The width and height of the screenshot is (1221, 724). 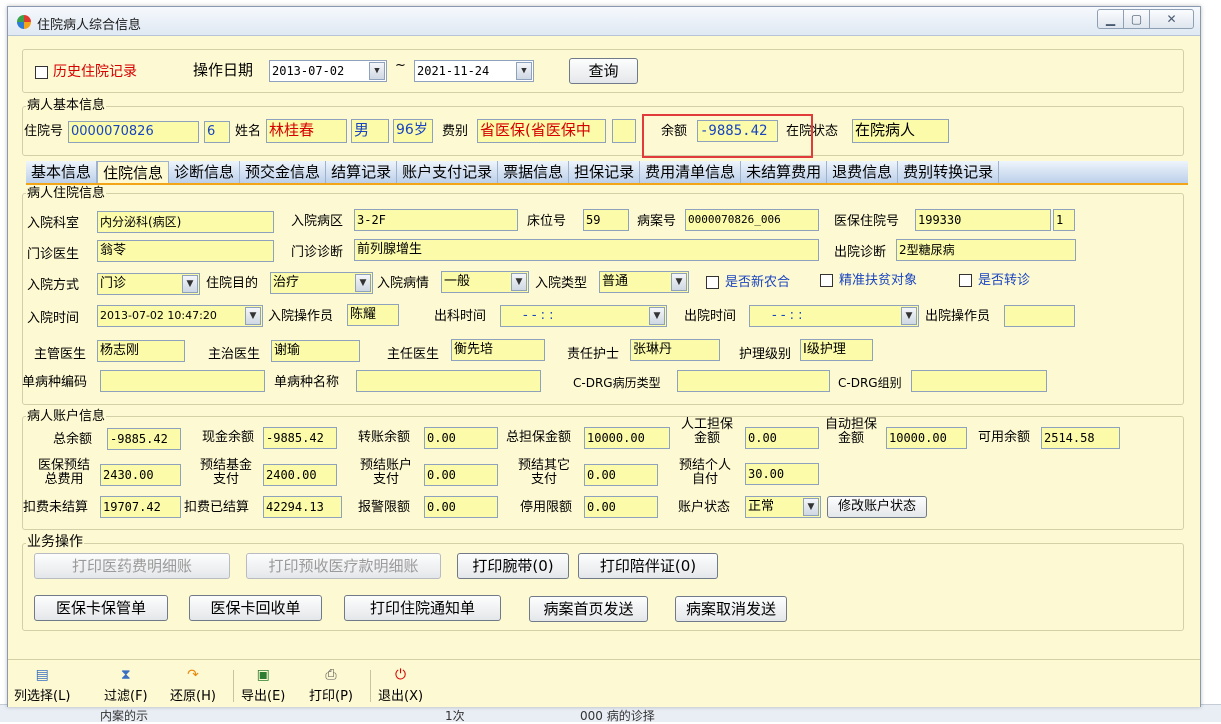 I want to click on print-drug-detail-button: 打印医药费明细账, so click(x=132, y=566).